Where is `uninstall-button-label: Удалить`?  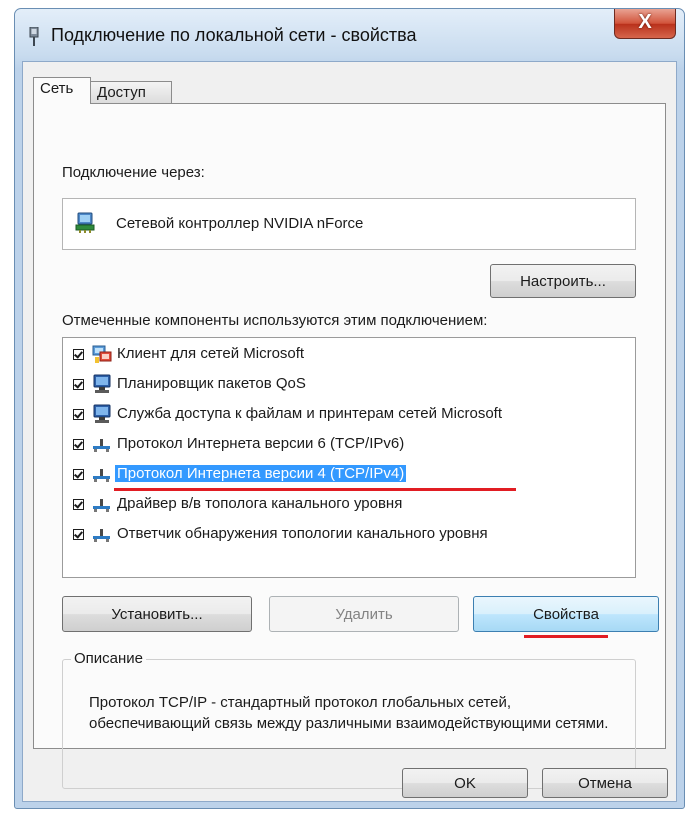 uninstall-button-label: Удалить is located at coordinates (364, 614).